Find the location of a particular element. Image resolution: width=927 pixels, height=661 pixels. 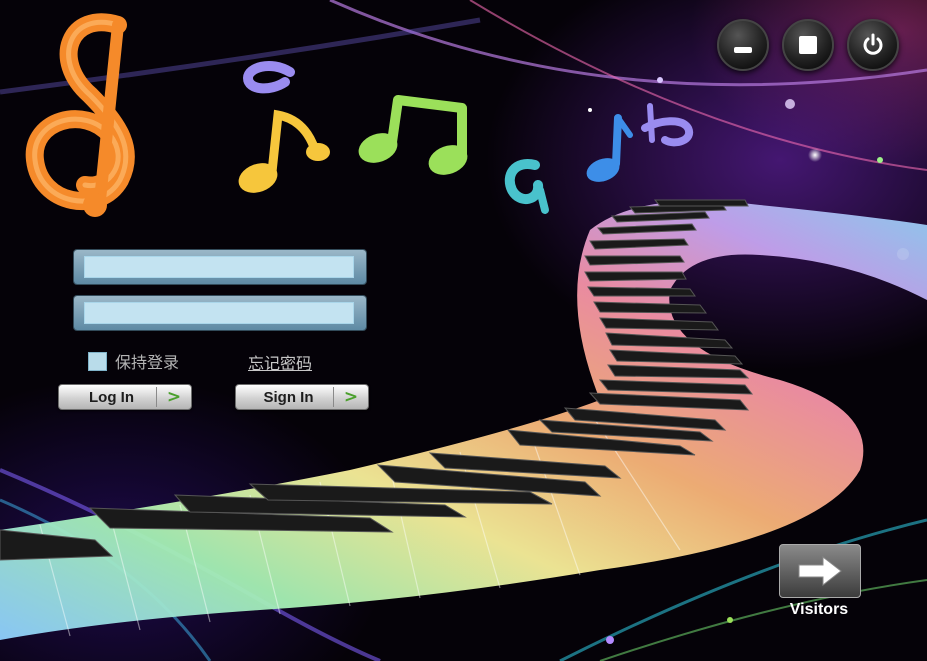

minimize-icon is located at coordinates (743, 50).